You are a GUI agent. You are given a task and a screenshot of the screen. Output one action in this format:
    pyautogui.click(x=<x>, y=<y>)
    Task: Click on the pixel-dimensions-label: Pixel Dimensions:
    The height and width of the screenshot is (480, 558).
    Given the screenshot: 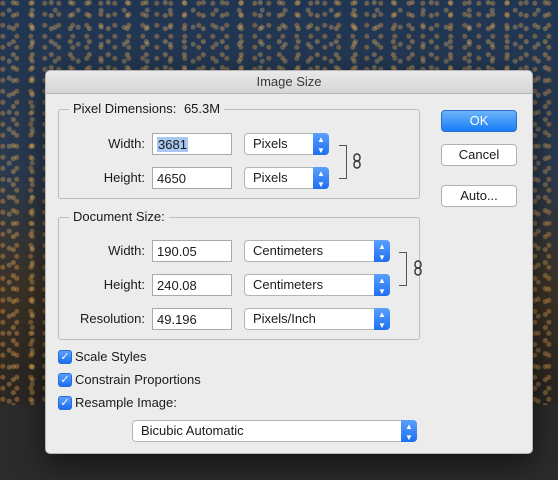 What is the action you would take?
    pyautogui.click(x=125, y=108)
    